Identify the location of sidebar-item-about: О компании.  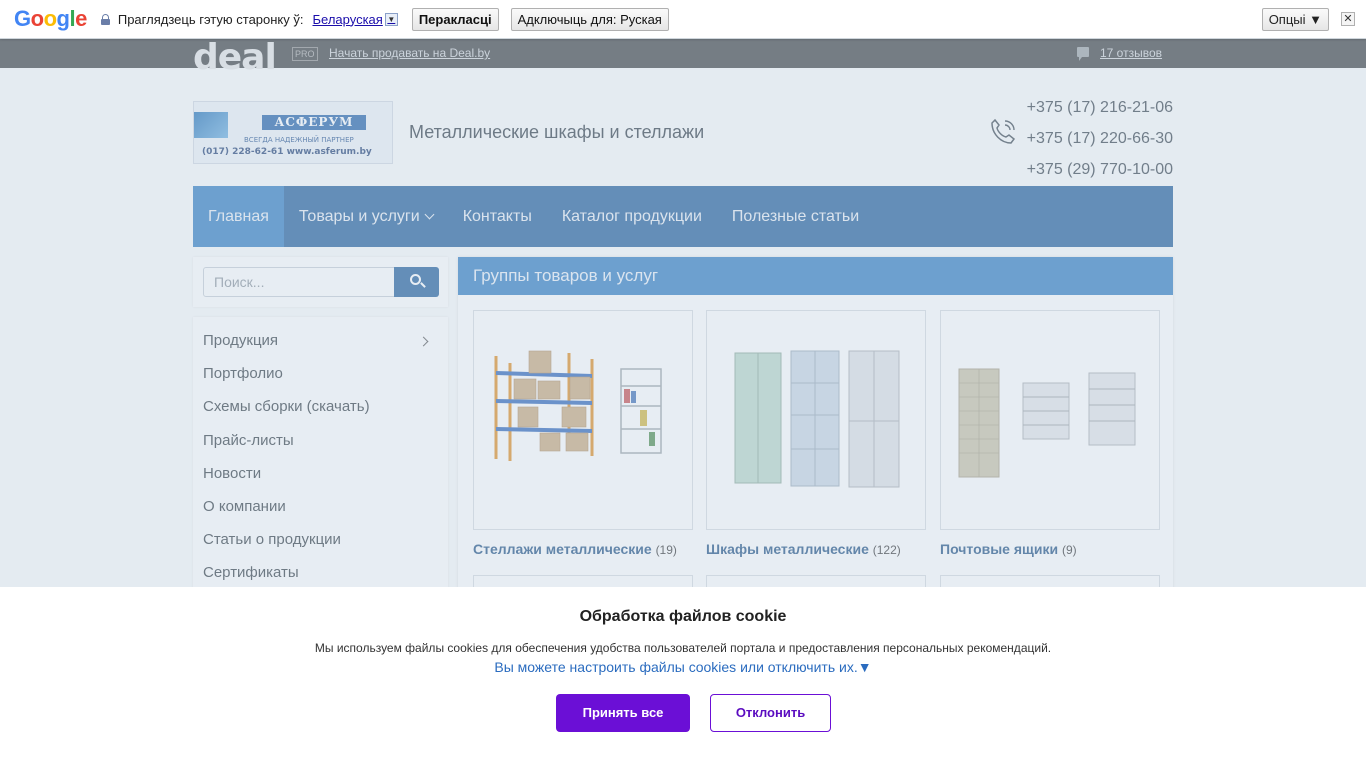
(320, 506).